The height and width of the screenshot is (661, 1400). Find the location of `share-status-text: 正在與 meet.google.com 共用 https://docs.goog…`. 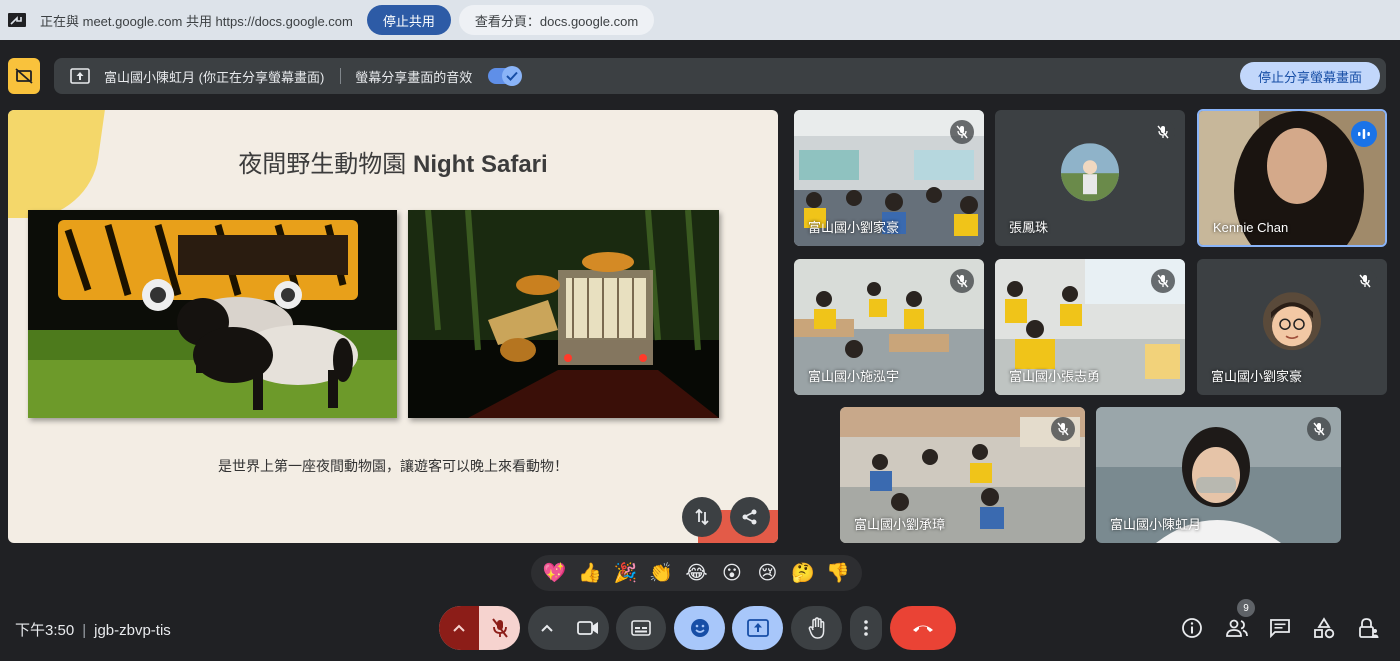

share-status-text: 正在與 meet.google.com 共用 https://docs.goog… is located at coordinates (196, 21).